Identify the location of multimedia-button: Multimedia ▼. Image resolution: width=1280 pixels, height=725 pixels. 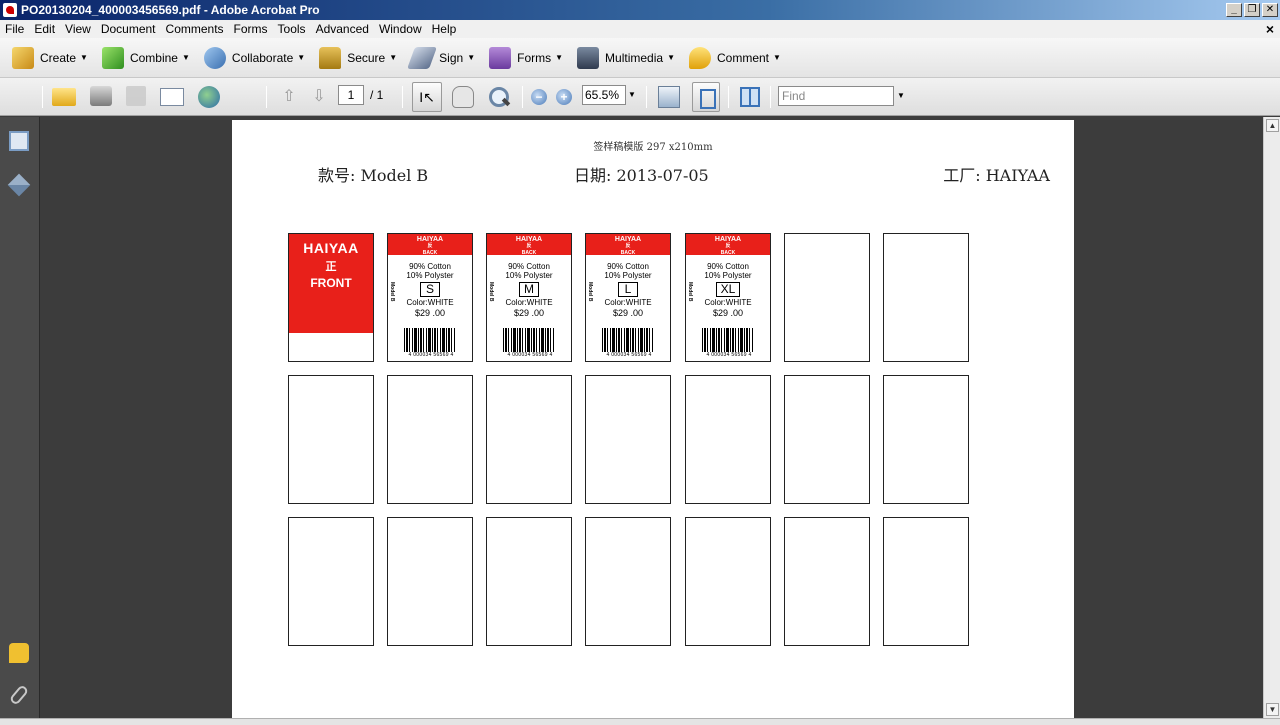
(626, 57).